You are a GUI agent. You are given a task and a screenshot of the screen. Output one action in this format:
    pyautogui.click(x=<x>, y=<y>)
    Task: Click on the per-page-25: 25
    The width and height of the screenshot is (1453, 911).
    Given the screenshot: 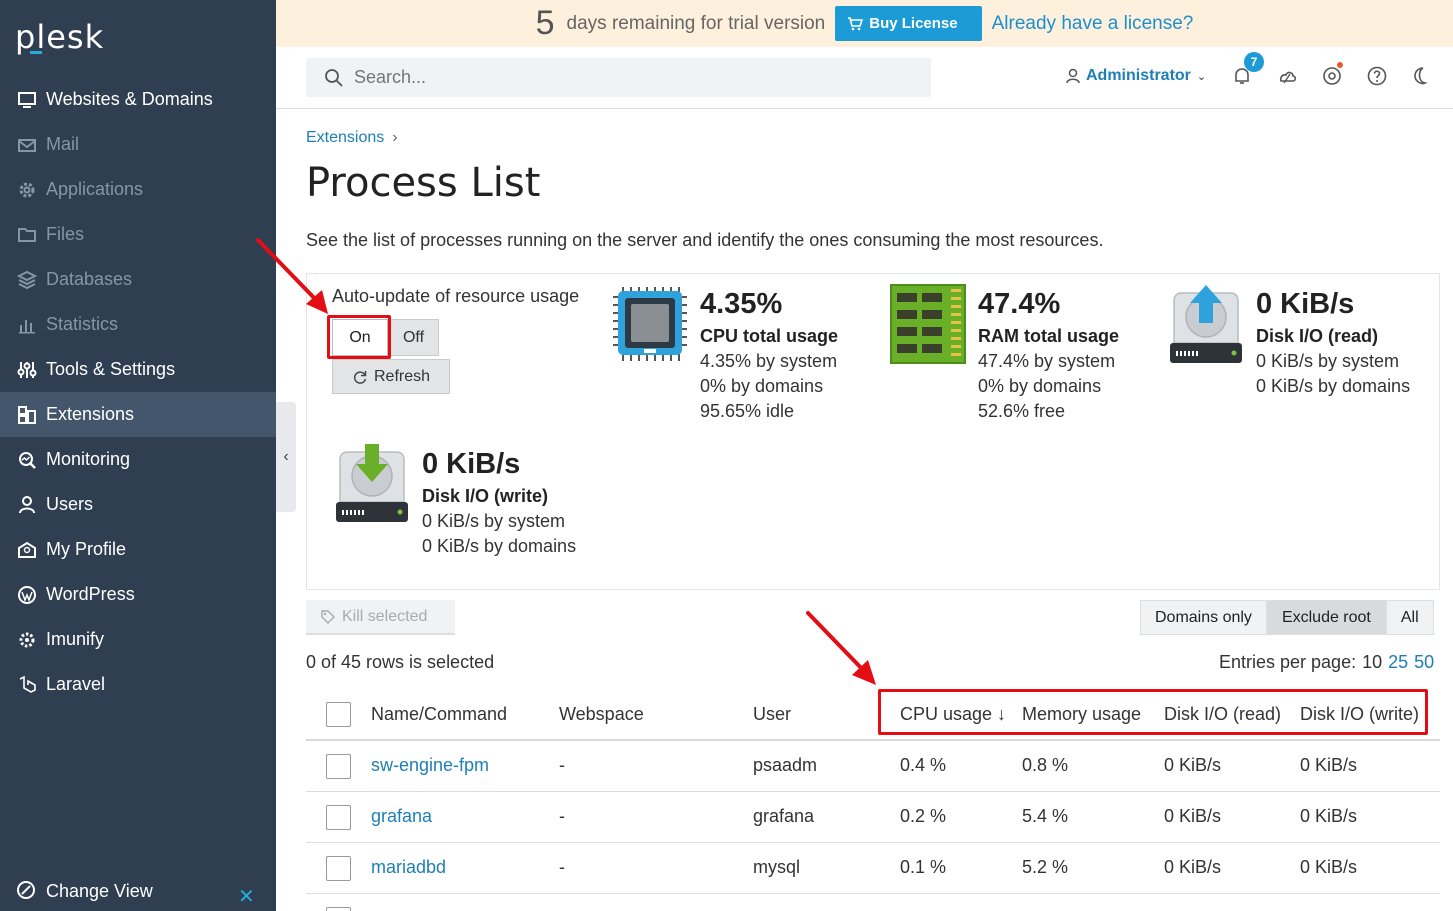 What is the action you would take?
    pyautogui.click(x=1398, y=662)
    